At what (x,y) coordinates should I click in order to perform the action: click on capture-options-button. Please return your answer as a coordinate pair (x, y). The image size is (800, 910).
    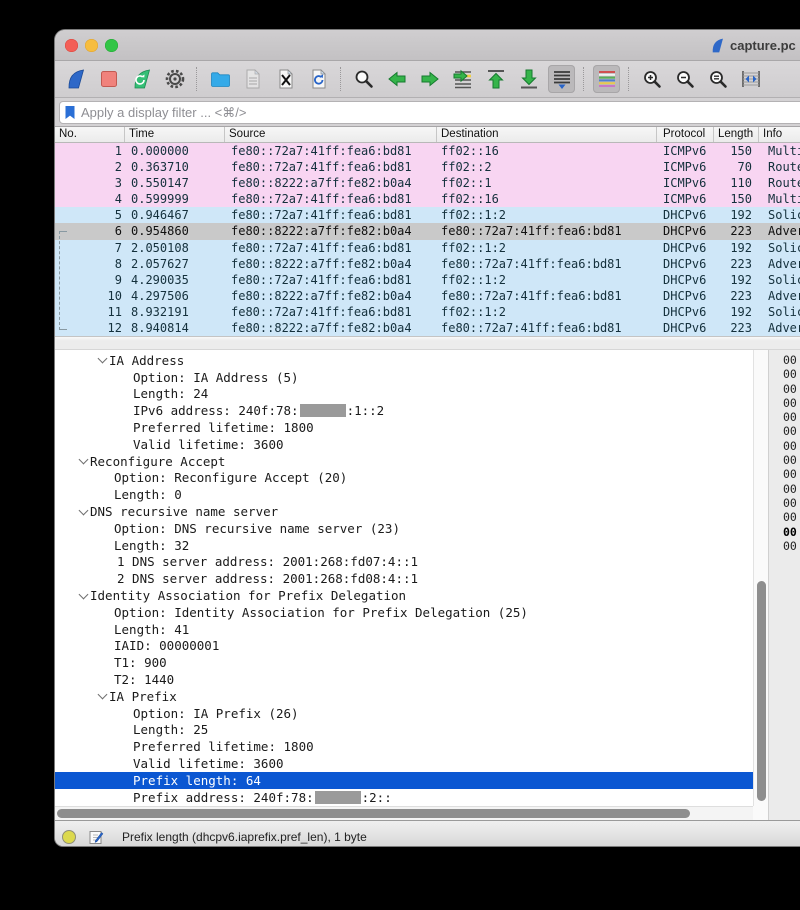
    Looking at the image, I should click on (174, 79).